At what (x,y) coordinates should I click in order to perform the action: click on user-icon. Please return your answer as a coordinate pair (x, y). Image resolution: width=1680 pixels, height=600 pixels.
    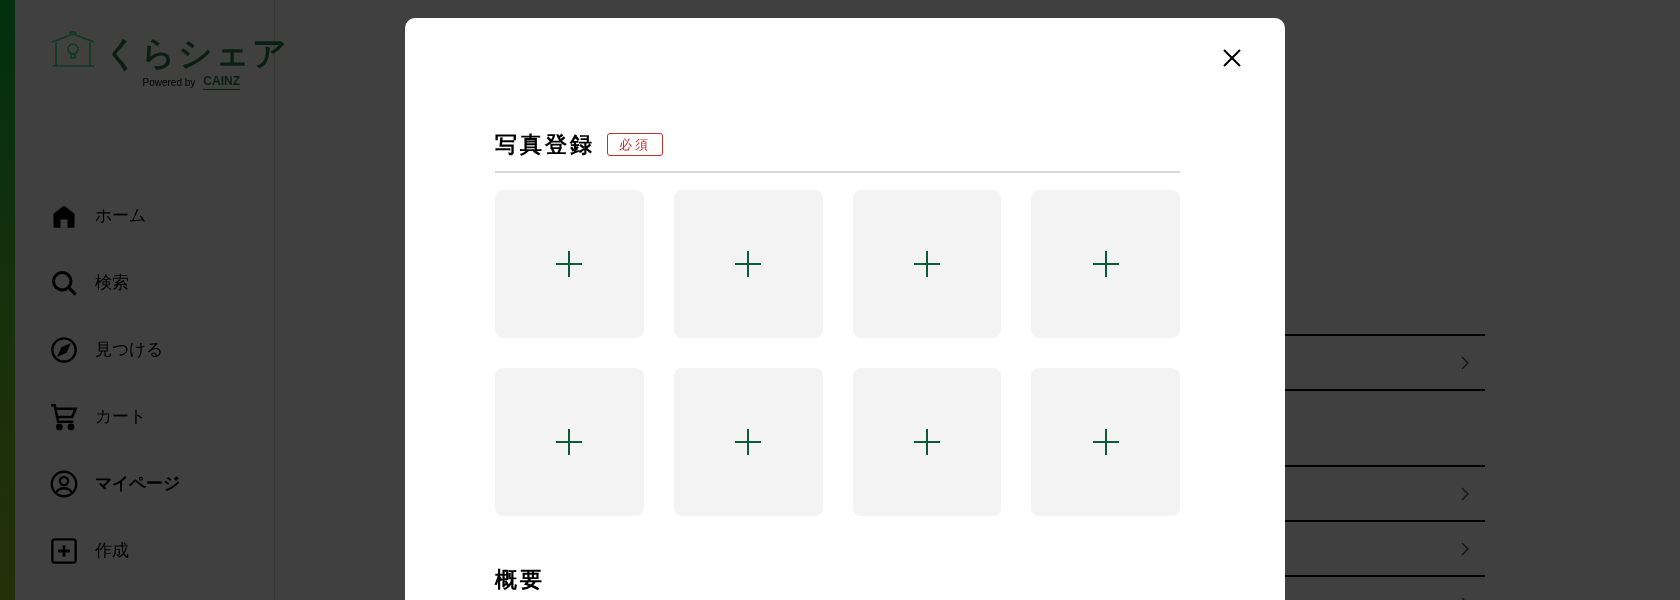
    Looking at the image, I should click on (64, 484).